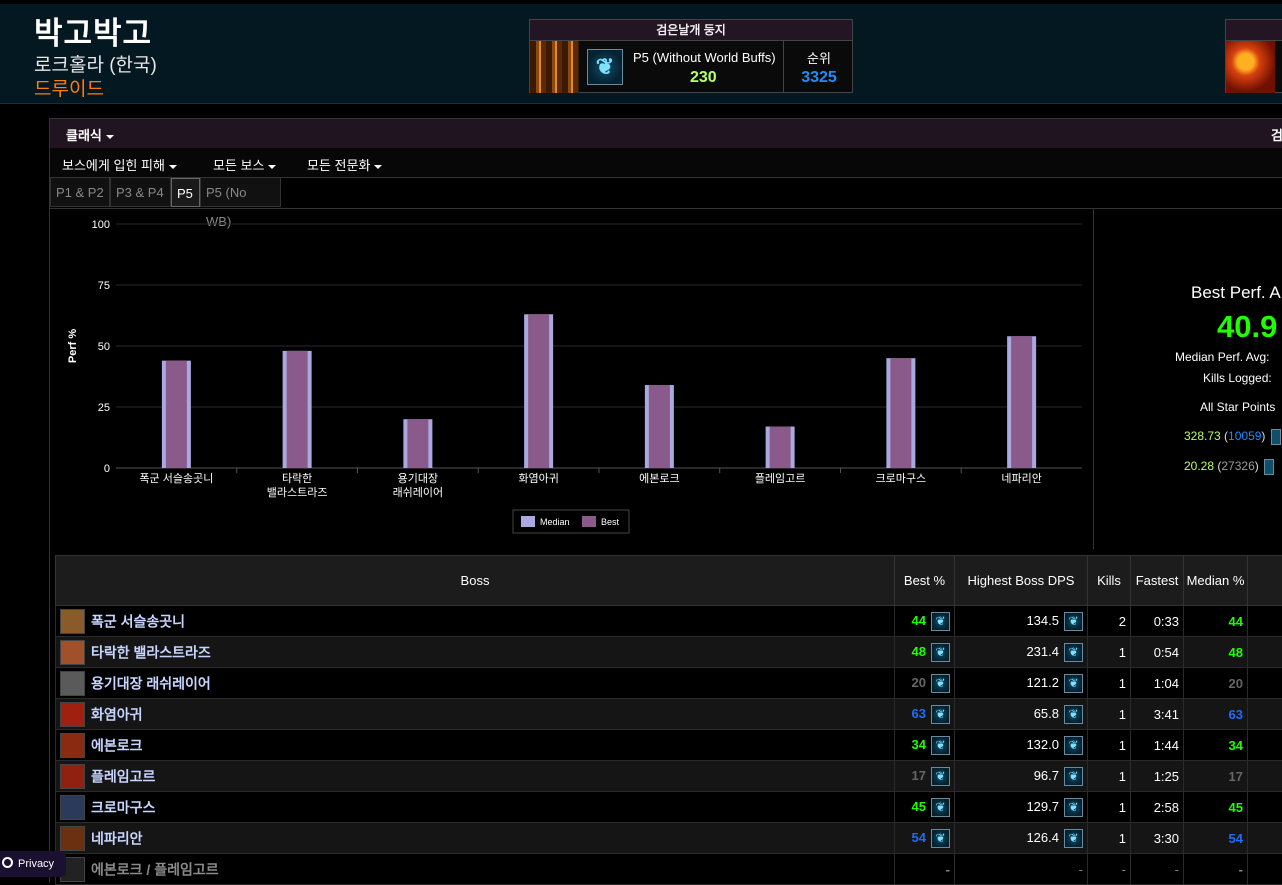  What do you see at coordinates (176, 478) in the screenshot?
I see `x-tick-label: 폭군 서슬송곳니` at bounding box center [176, 478].